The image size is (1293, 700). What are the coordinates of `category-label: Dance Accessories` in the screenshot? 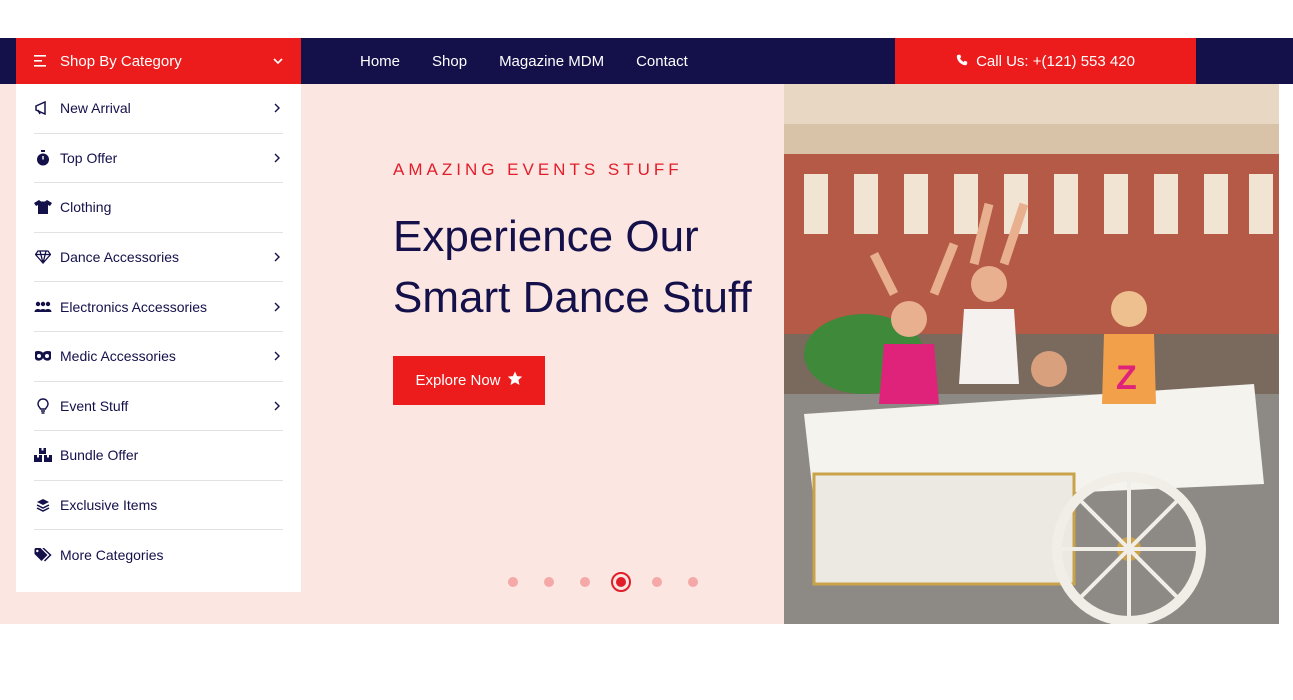 It's located at (120, 257).